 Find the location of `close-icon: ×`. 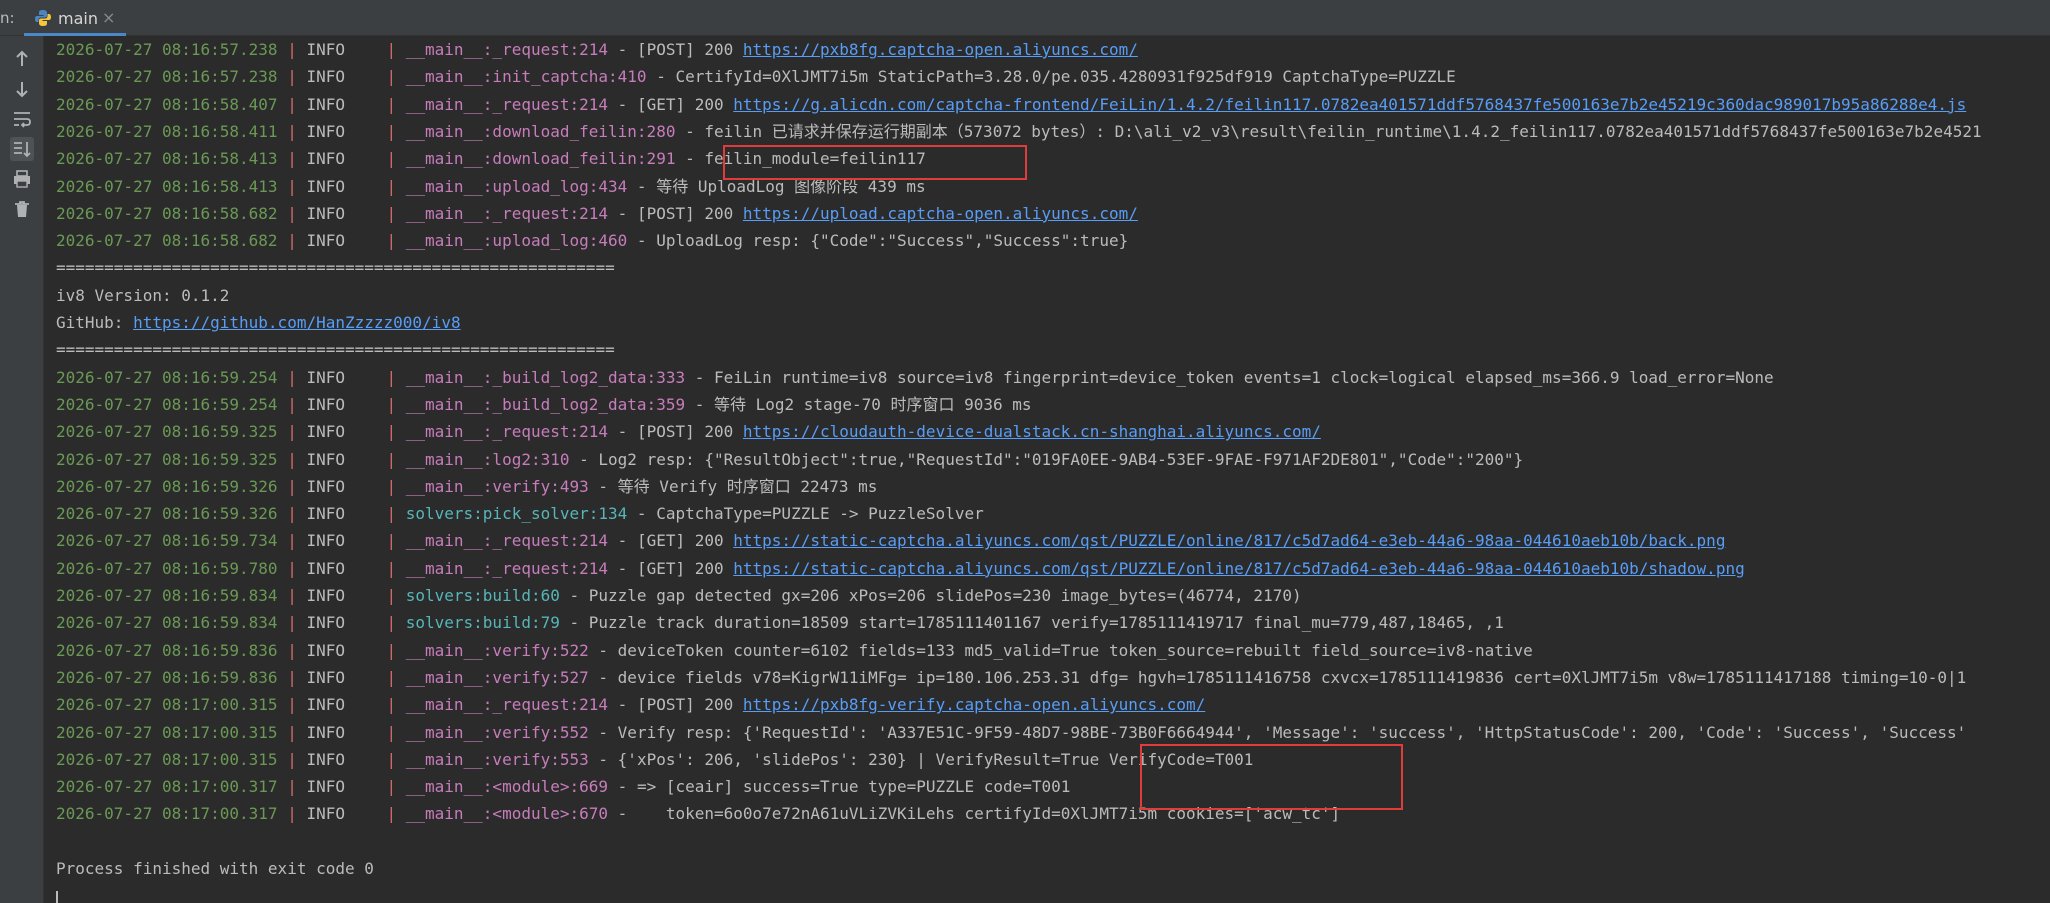

close-icon: × is located at coordinates (108, 17).